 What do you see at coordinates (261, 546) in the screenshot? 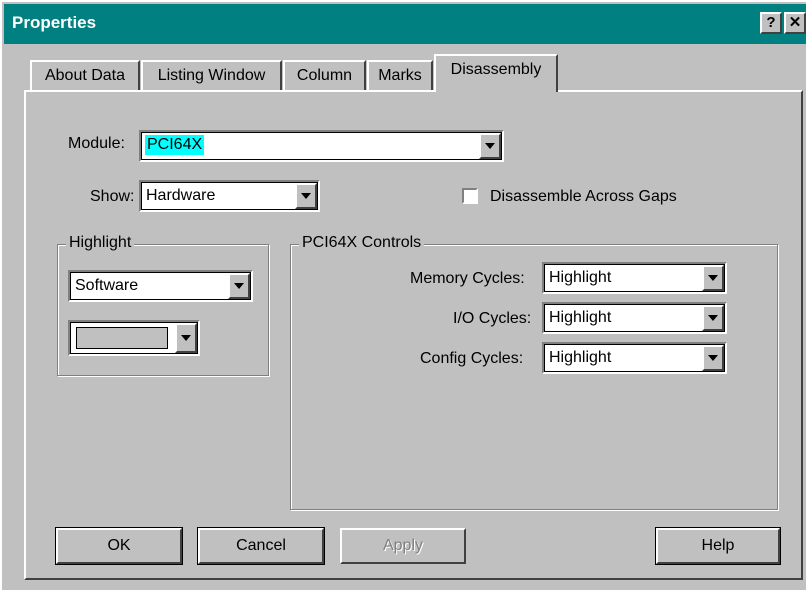
I see `cancel-button: Cancel` at bounding box center [261, 546].